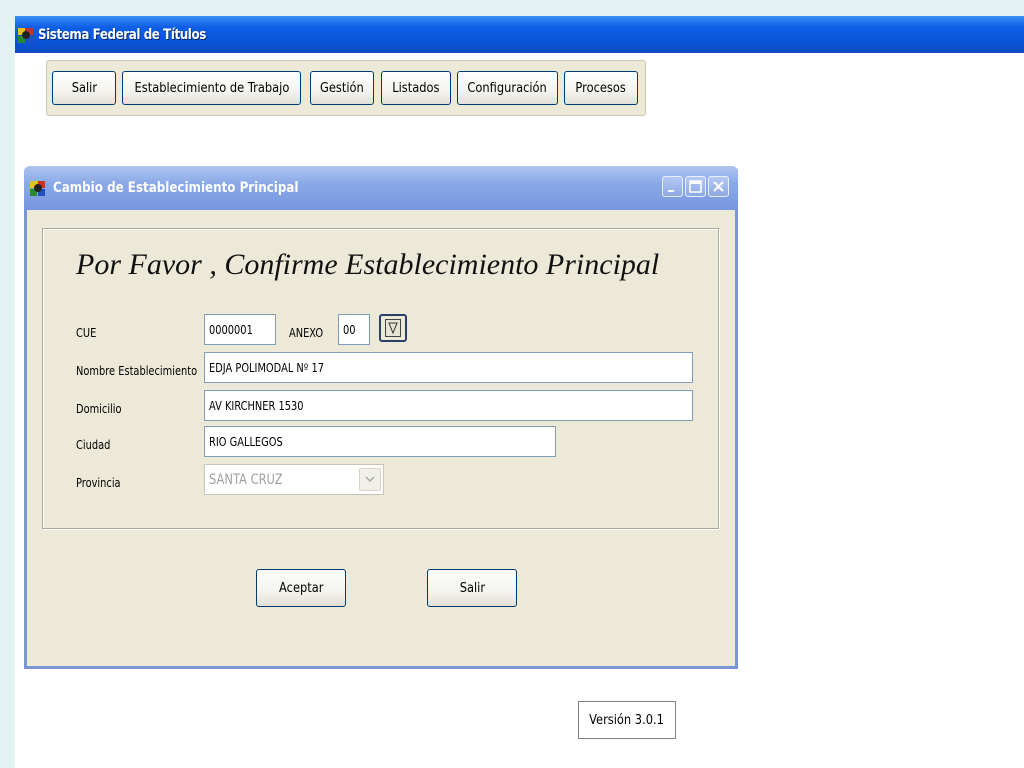 Image resolution: width=1024 pixels, height=768 pixels. What do you see at coordinates (448, 405) in the screenshot?
I see `domicilio-input: AV KIRCHNER 1530` at bounding box center [448, 405].